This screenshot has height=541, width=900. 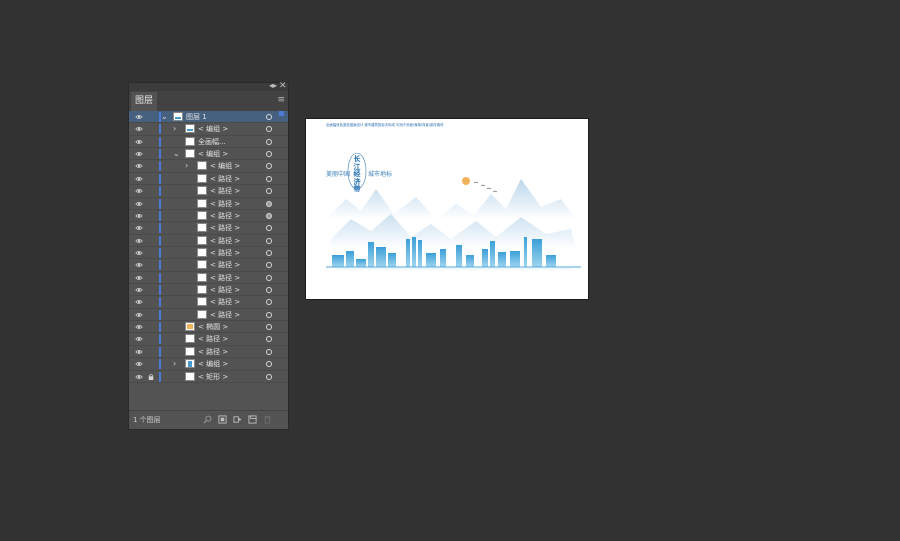 I want to click on make-clipping-mask-icon, so click(x=222, y=419).